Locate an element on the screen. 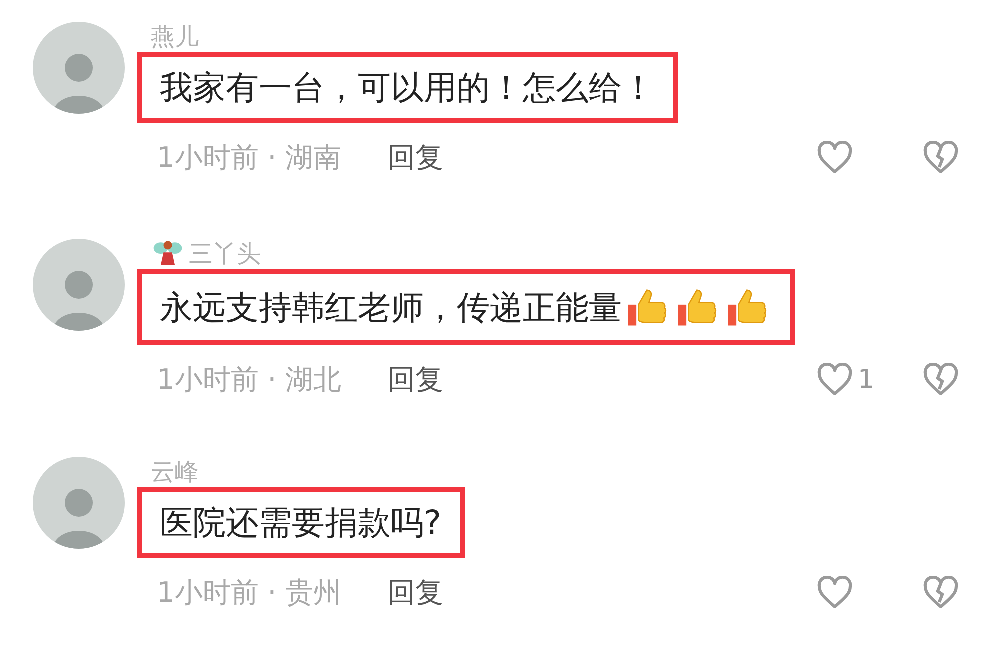 The width and height of the screenshot is (1000, 656). username: 云峰 is located at coordinates (175, 472).